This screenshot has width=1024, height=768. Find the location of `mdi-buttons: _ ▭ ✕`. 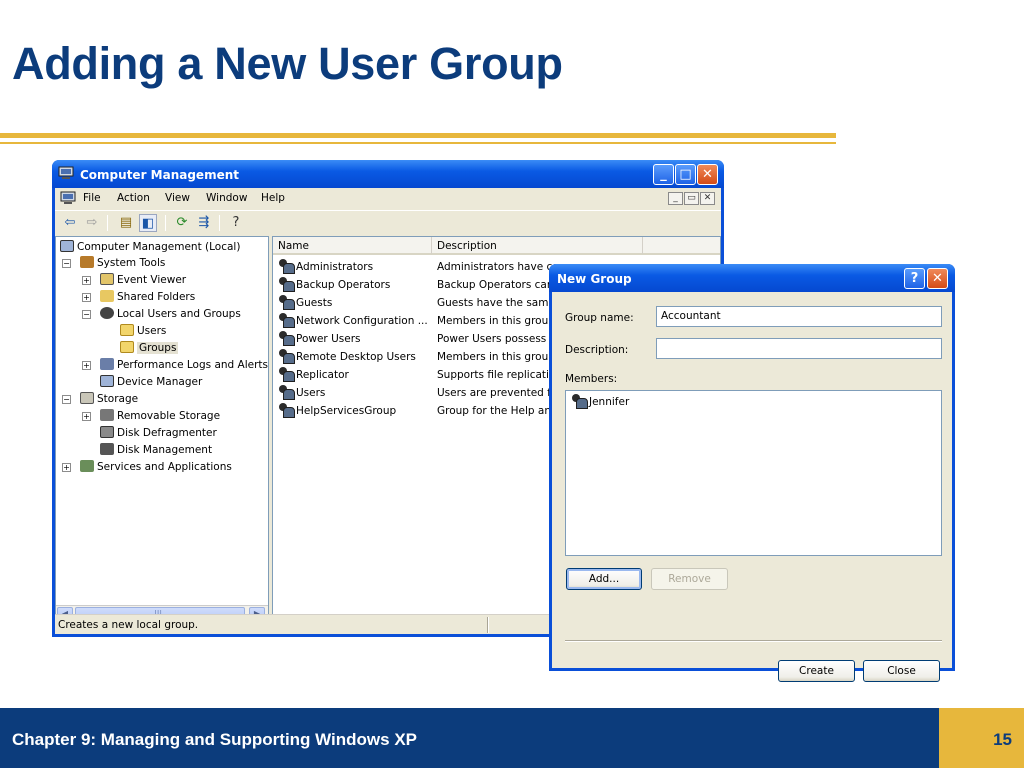

mdi-buttons: _ ▭ ✕ is located at coordinates (691, 198).